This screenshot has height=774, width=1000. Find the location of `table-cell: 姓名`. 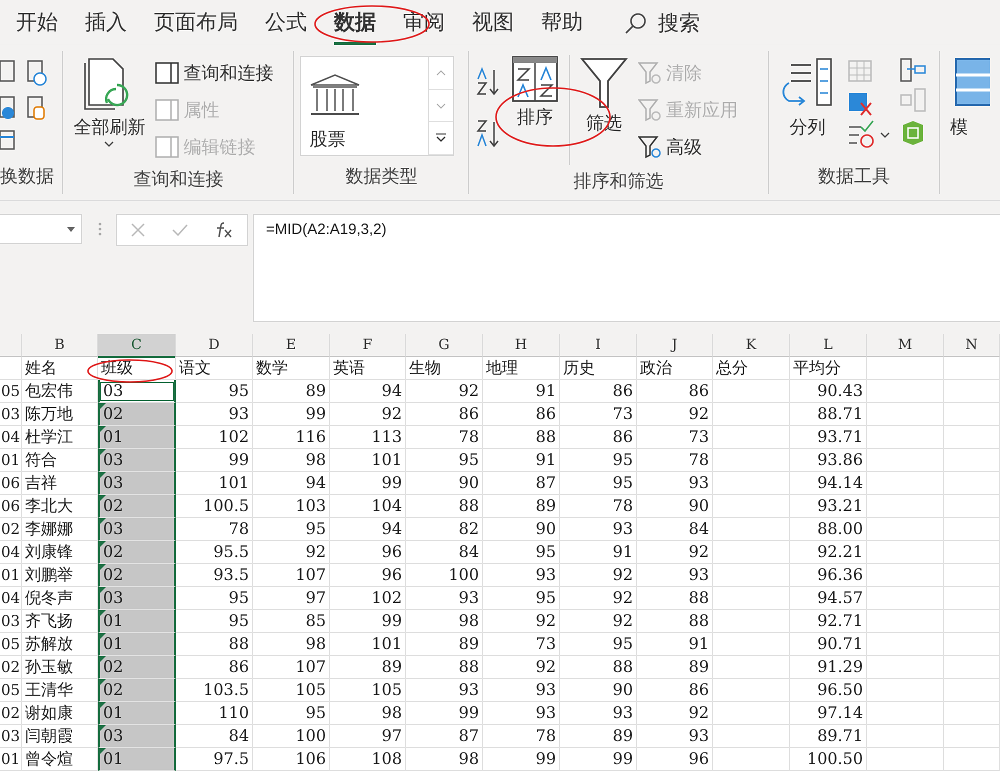

table-cell: 姓名 is located at coordinates (60, 368).